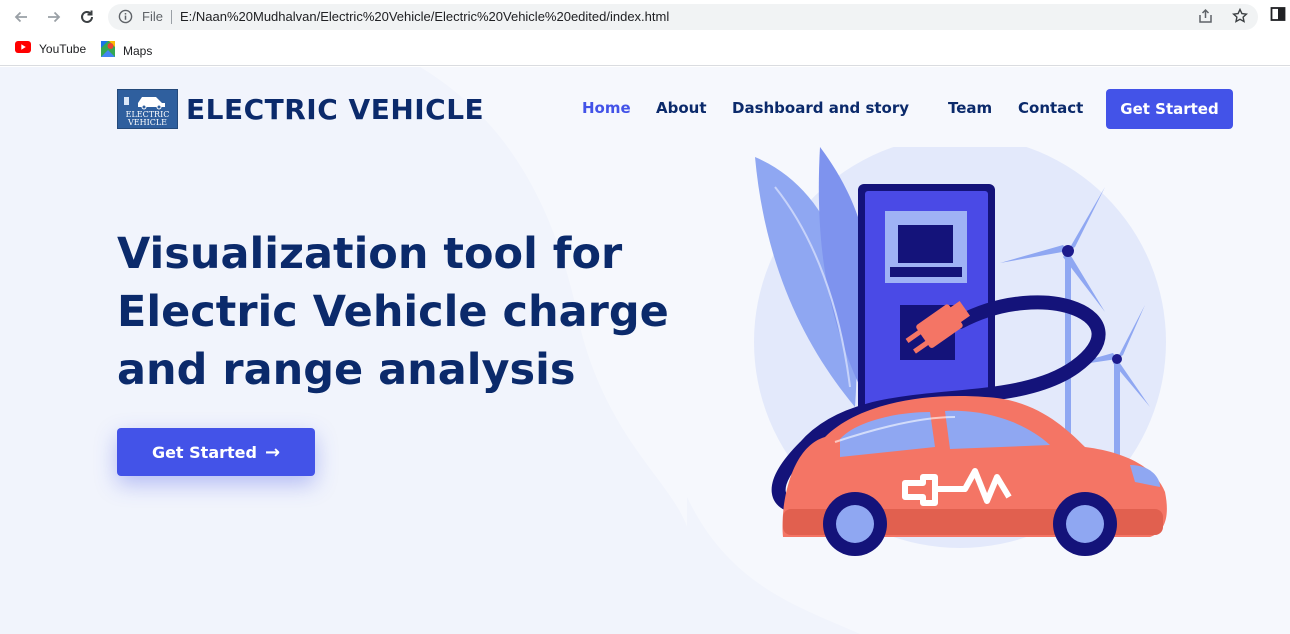 The width and height of the screenshot is (1290, 634). Describe the element at coordinates (23, 48) in the screenshot. I see `youtube-icon` at that location.